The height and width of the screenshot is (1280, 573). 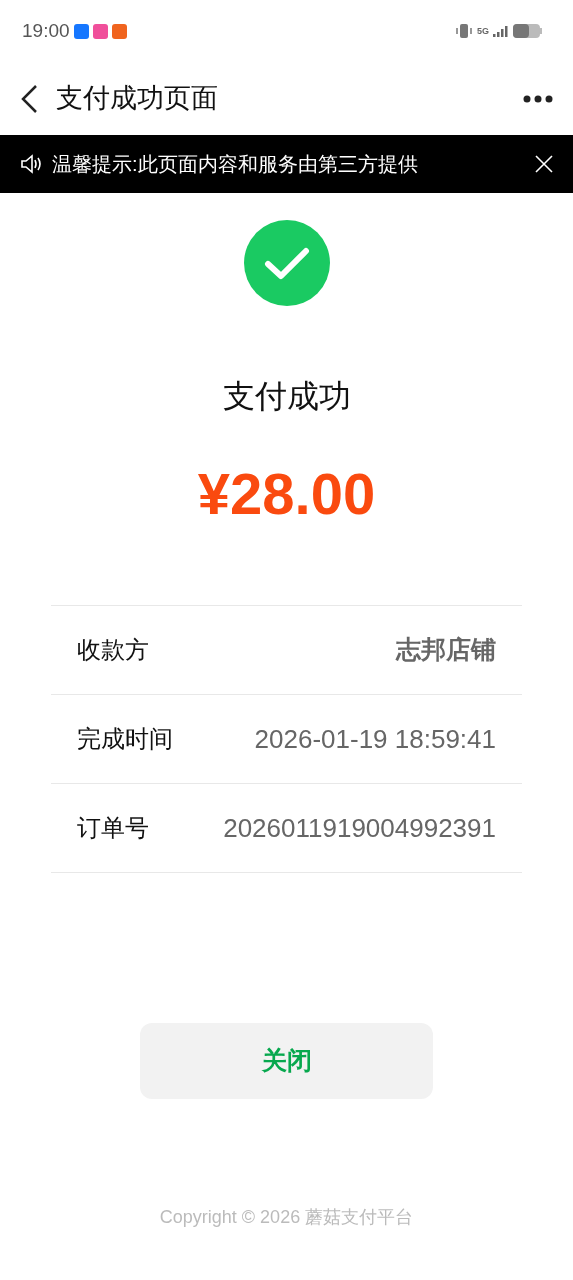 I want to click on success-check-icon, so click(x=286, y=263).